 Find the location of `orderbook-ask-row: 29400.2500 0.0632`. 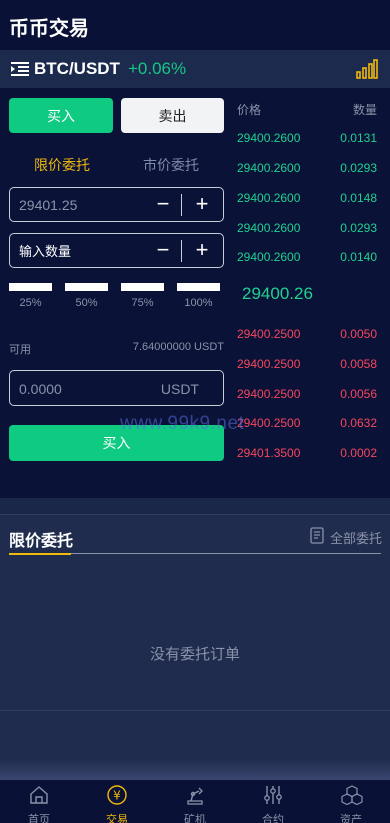

orderbook-ask-row: 29400.2500 0.0632 is located at coordinates (307, 424).